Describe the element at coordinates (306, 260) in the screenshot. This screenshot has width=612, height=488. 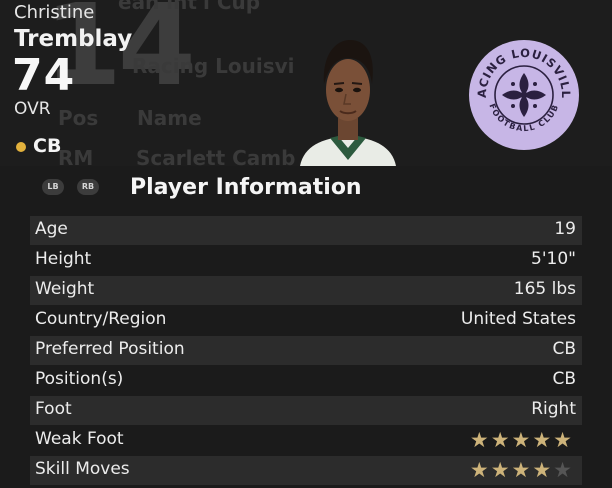
I see `attribute-row-height: Height 5'10"` at that location.